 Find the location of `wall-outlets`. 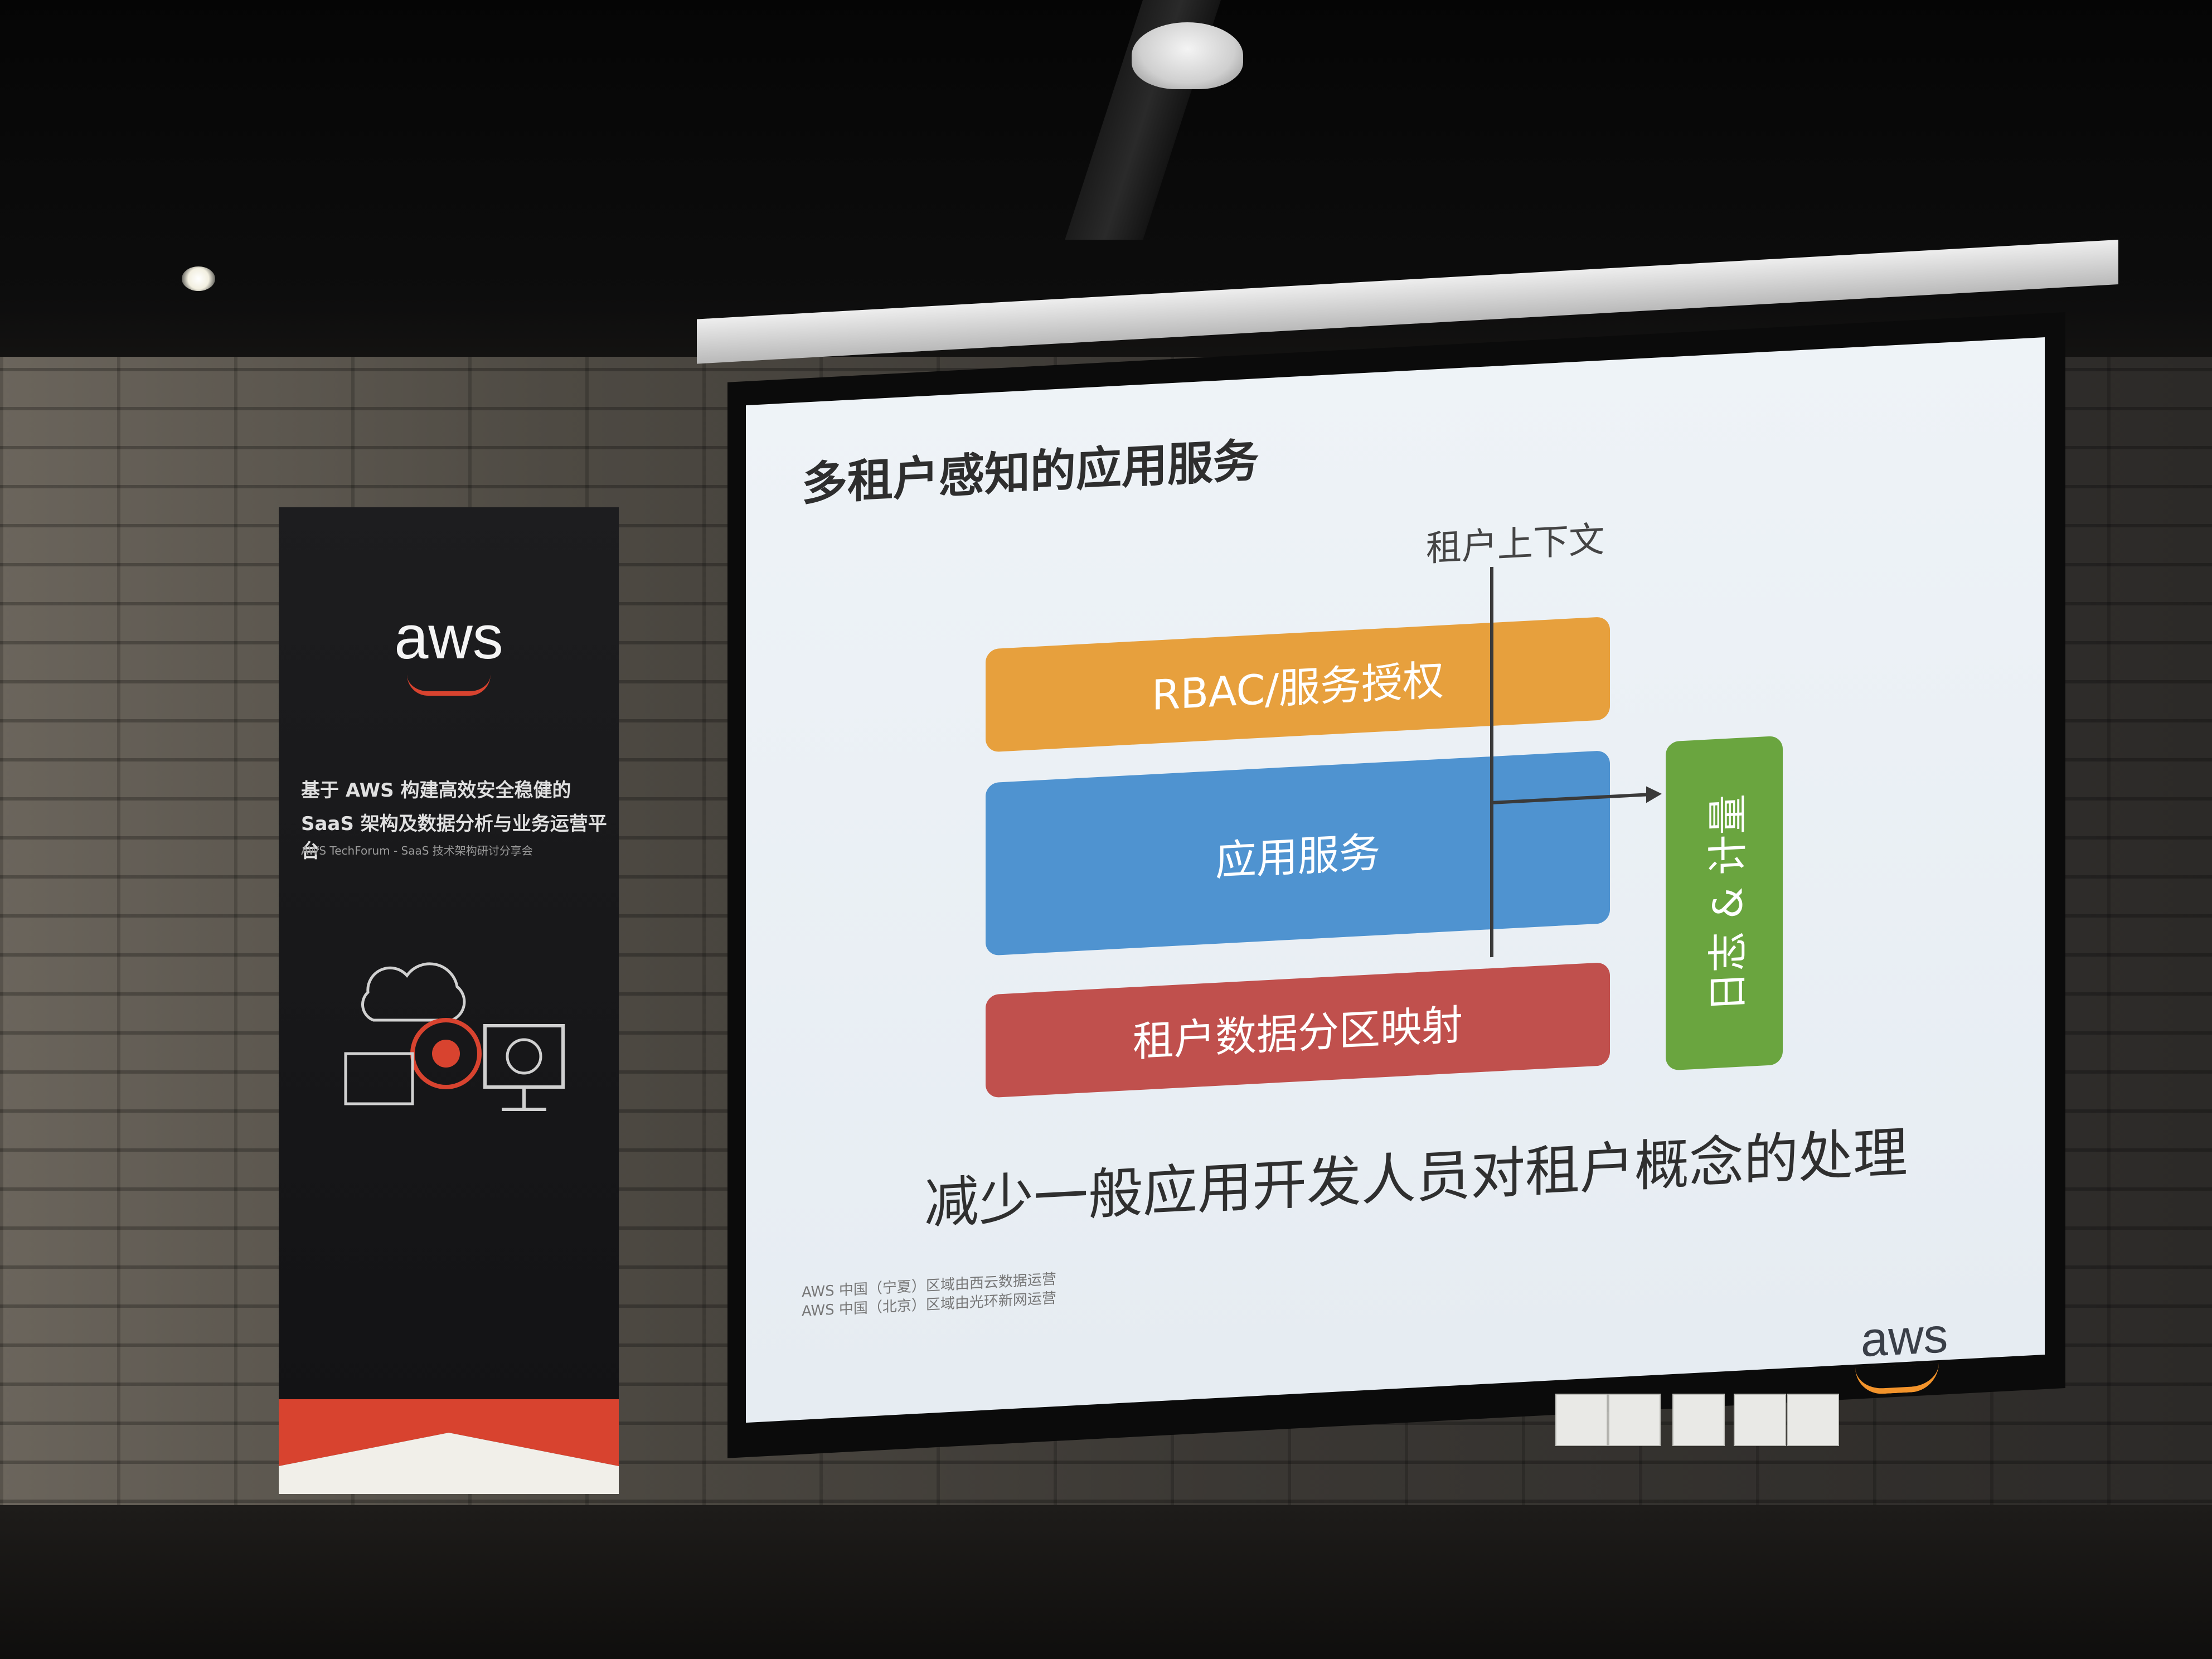

wall-outlets is located at coordinates (1700, 1420).